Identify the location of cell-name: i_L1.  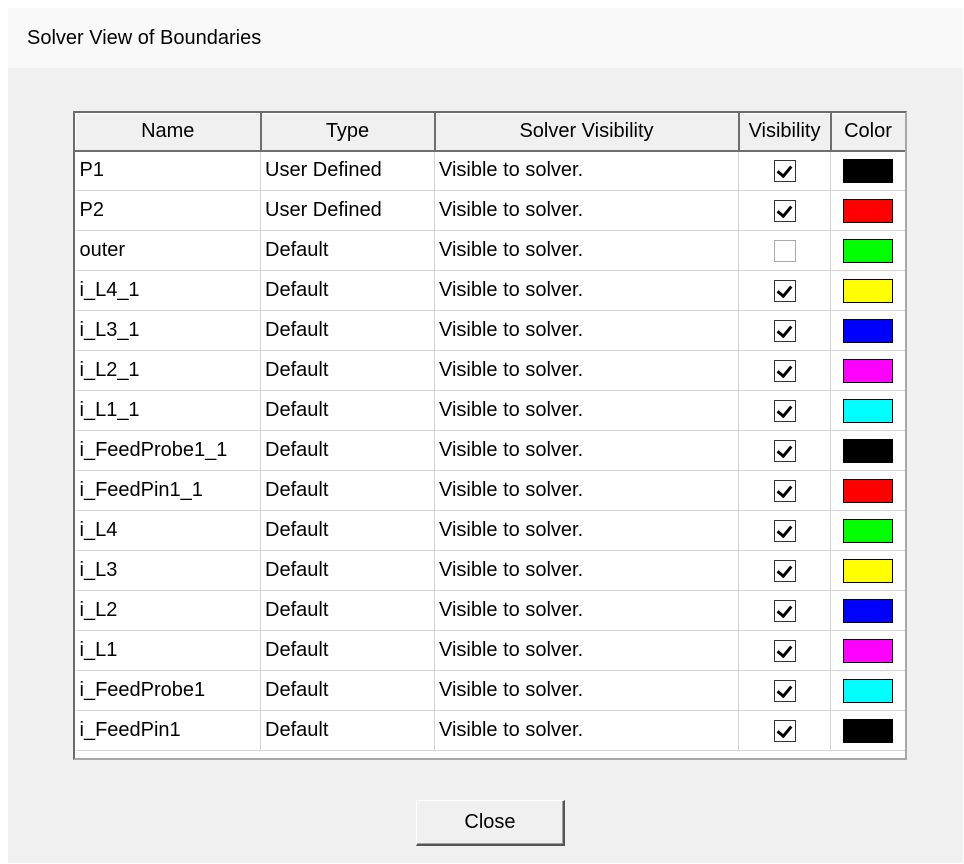
(168, 650).